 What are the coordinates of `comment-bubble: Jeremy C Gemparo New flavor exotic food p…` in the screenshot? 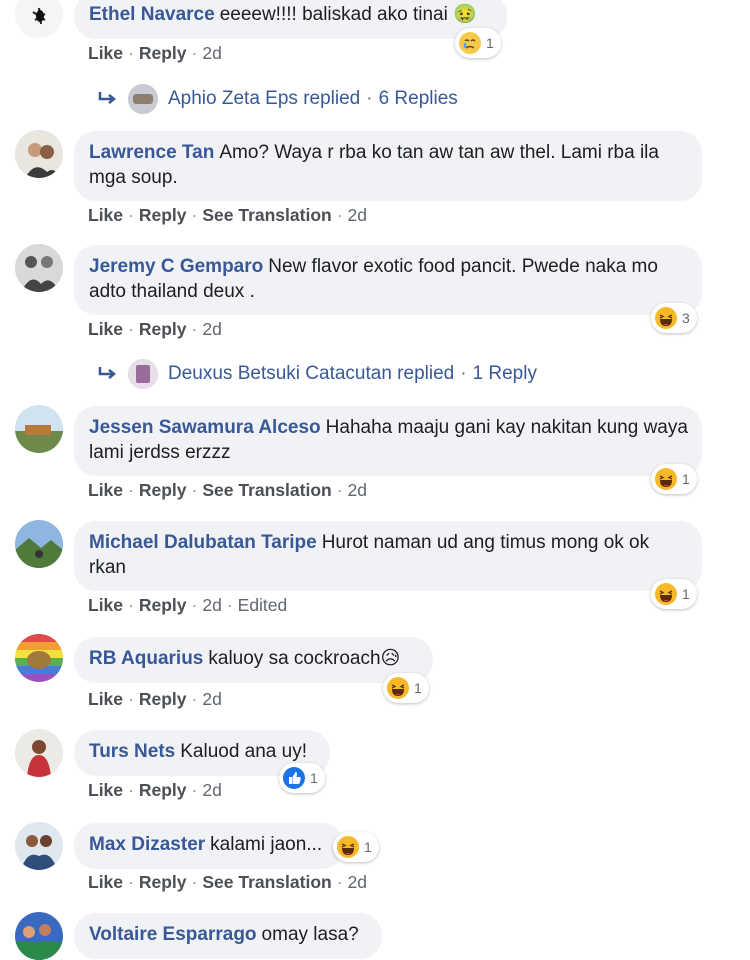 It's located at (388, 280).